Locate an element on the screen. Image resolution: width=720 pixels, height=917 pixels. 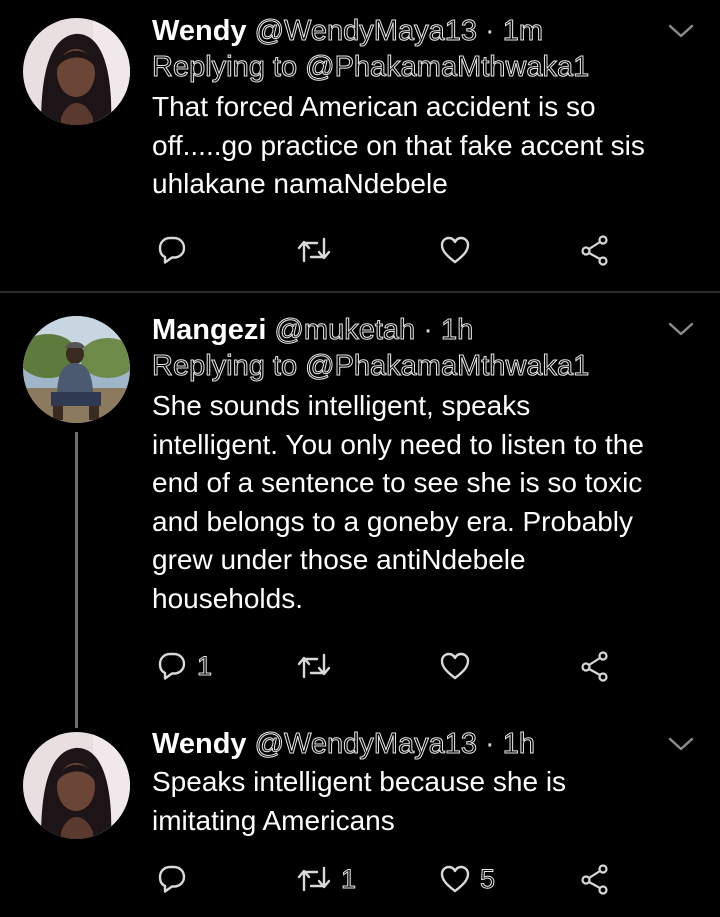
tweet-header: Wendy @WendyMaya13 · 1h is located at coordinates (424, 744).